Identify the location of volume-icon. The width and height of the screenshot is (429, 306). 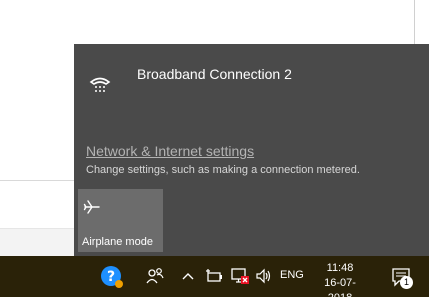
(264, 276).